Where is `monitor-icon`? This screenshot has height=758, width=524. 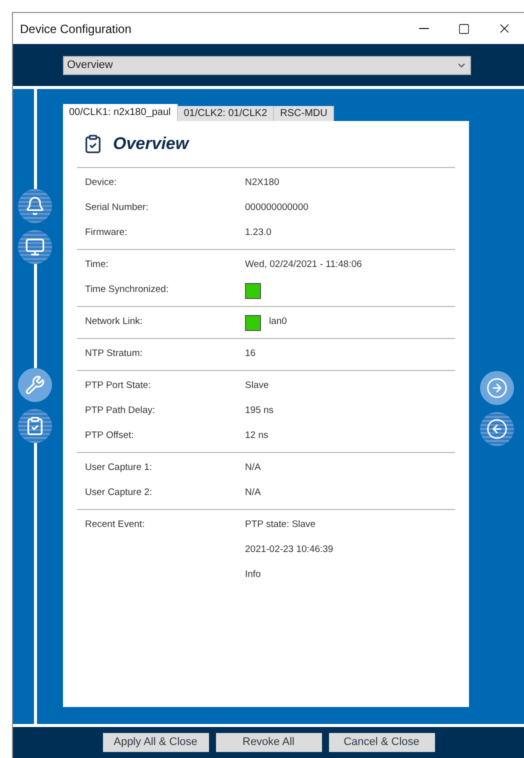 monitor-icon is located at coordinates (35, 247).